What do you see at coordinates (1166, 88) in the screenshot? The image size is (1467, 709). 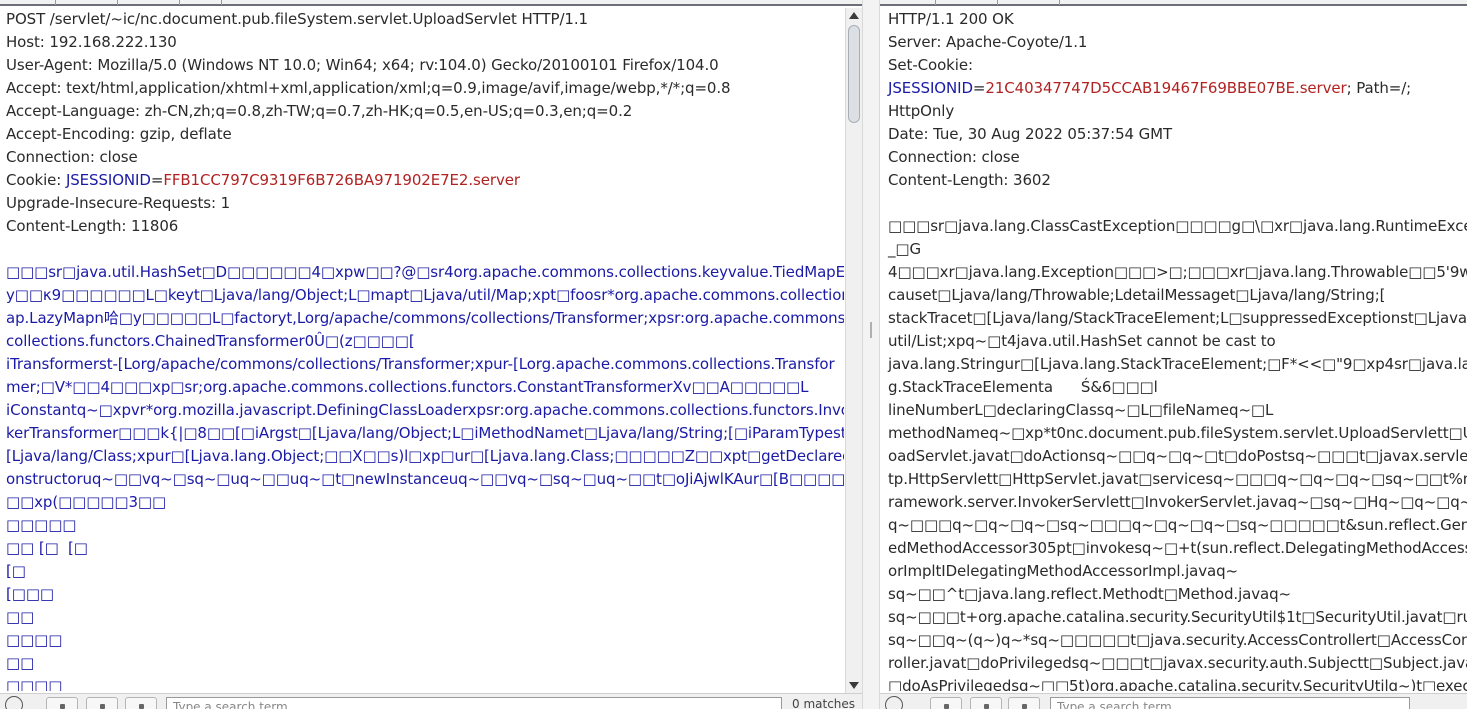 I see `cookie-value: 21C40347747D5CCAB19467F69BBE07BE.server` at bounding box center [1166, 88].